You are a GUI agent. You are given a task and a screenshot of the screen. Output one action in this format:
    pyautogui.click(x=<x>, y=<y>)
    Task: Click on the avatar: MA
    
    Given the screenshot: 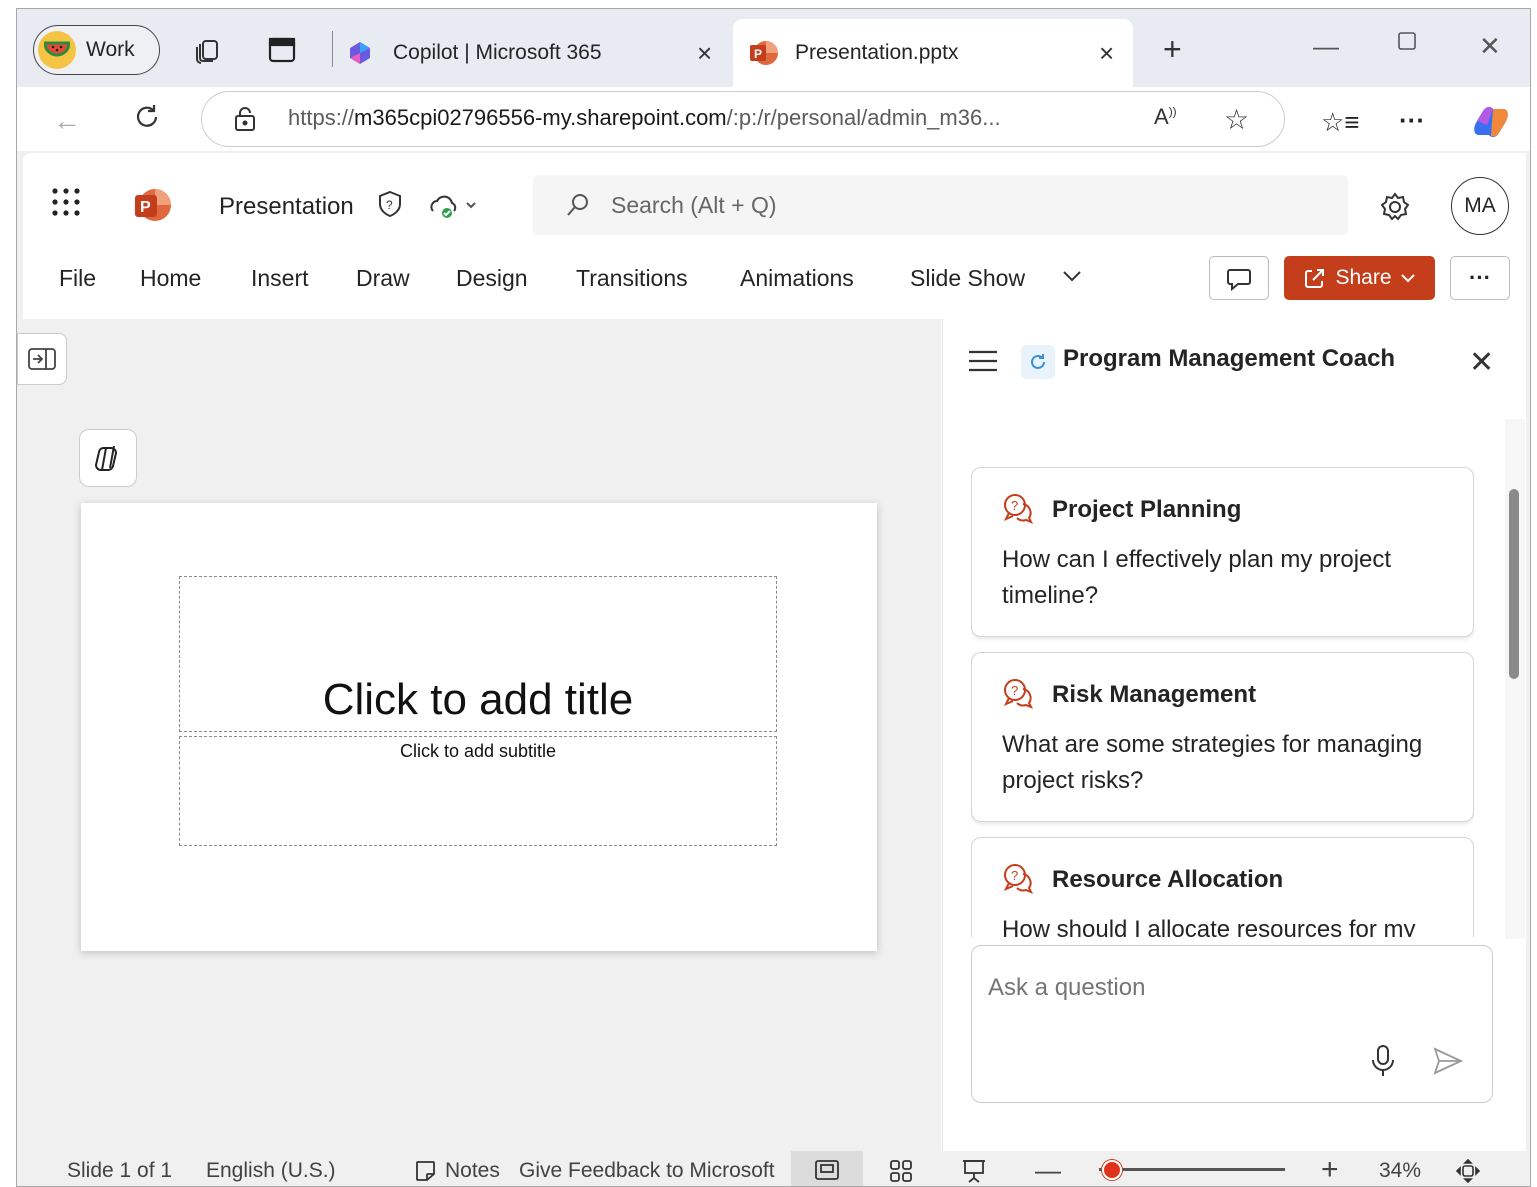 What is the action you would take?
    pyautogui.click(x=1480, y=206)
    